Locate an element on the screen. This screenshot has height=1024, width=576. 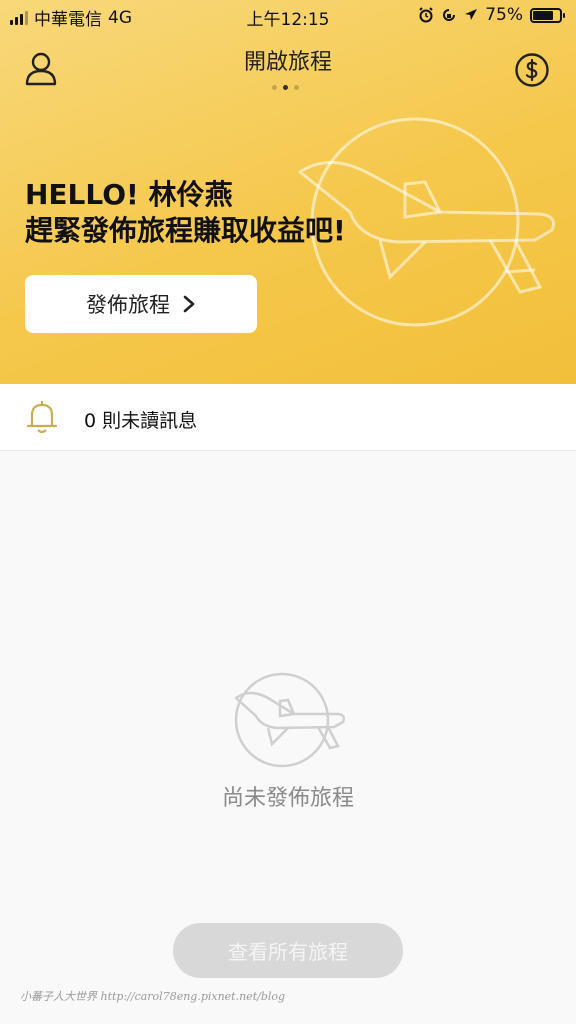
battery-icon is located at coordinates (547, 15).